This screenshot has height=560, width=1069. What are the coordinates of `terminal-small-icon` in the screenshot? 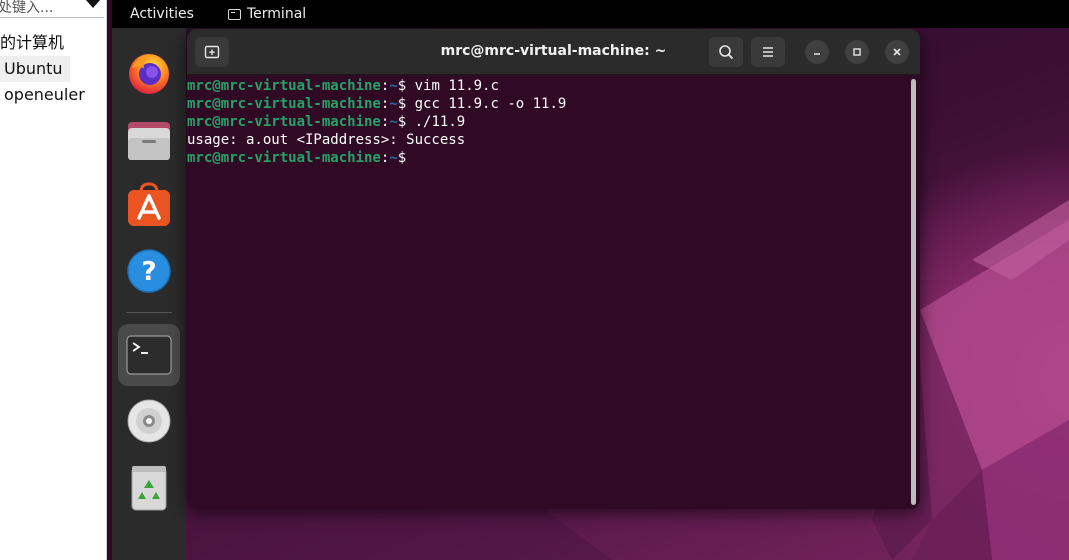 It's located at (234, 14).